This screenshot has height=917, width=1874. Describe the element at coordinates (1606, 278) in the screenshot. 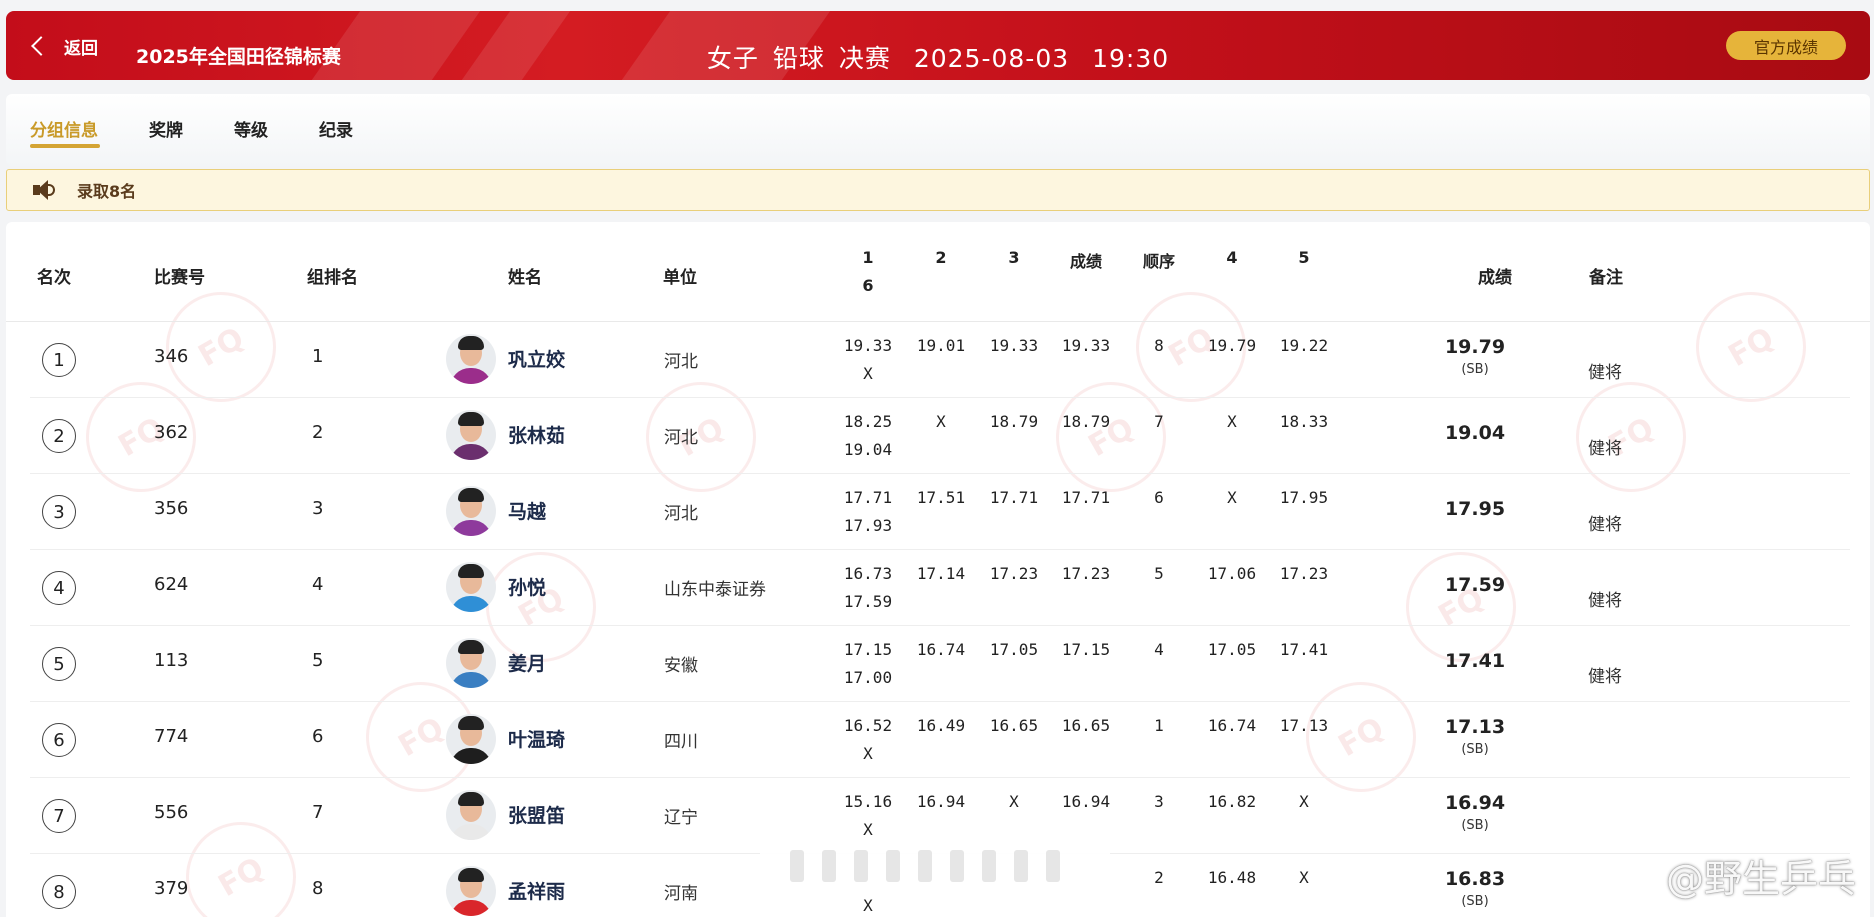

I see `col-remark: 备注` at that location.